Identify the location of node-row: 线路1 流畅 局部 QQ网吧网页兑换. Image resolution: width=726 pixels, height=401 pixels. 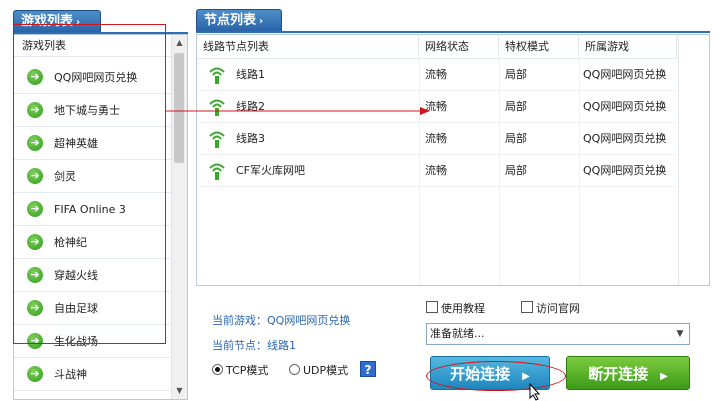
(437, 75).